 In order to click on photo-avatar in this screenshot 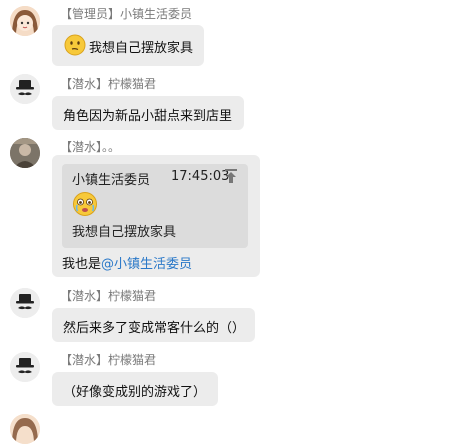, I will do `click(25, 153)`.